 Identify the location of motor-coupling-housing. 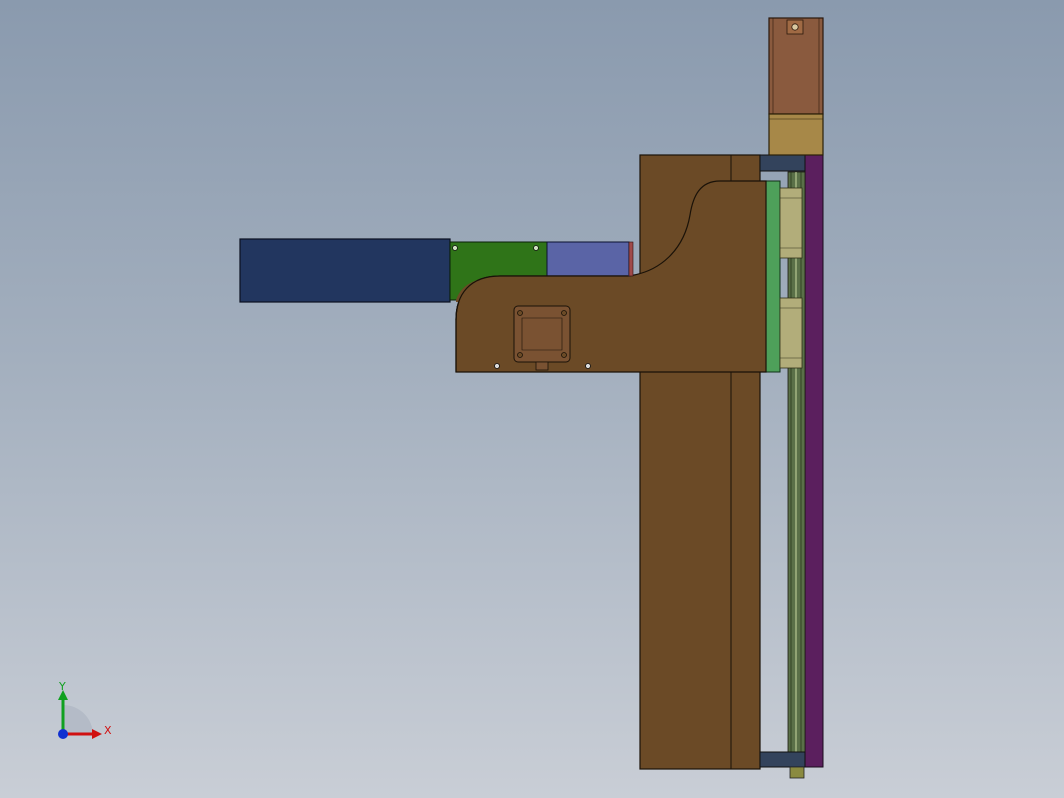
(796, 134).